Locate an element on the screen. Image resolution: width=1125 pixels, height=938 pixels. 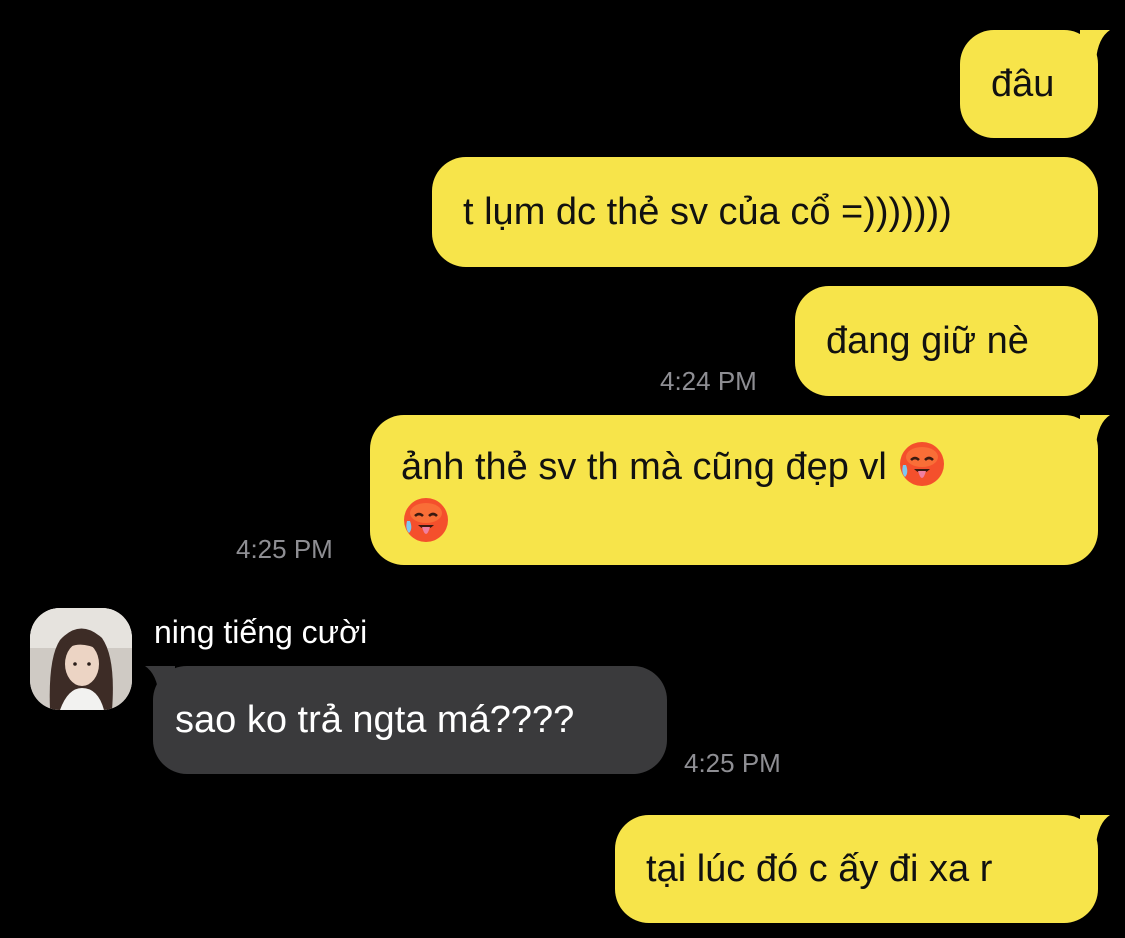
avatar is located at coordinates (81, 659).